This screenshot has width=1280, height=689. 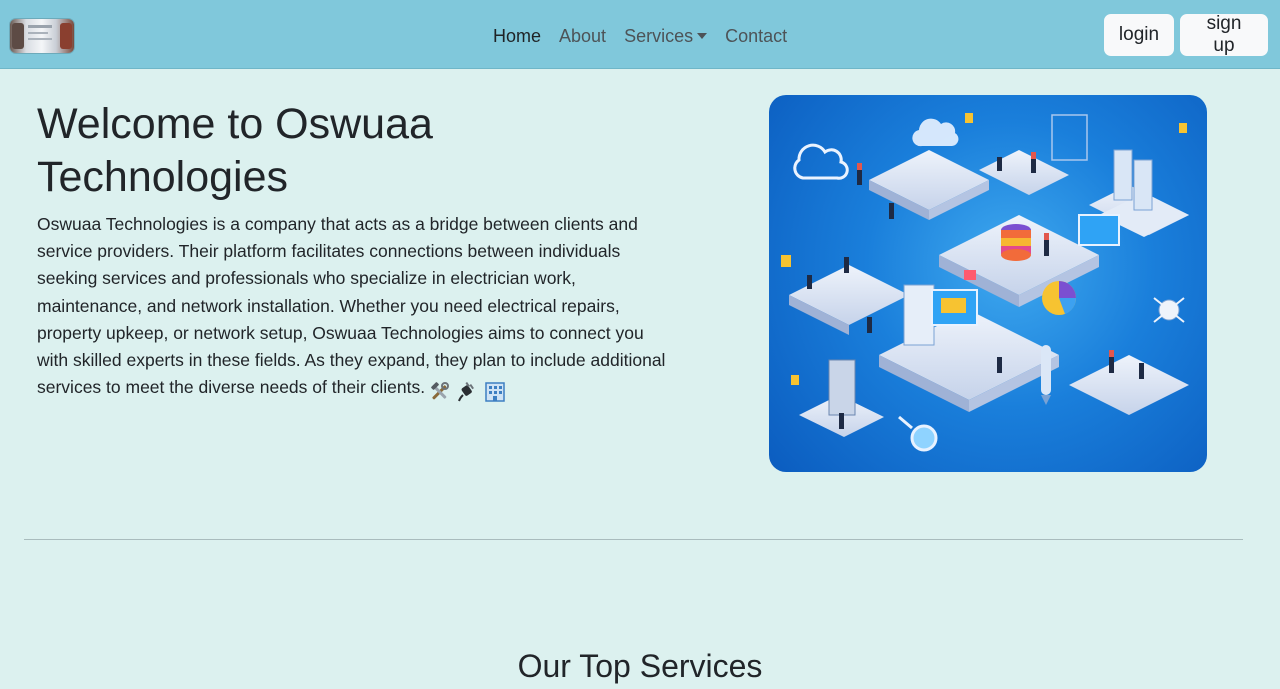 I want to click on electric-plug-icon, so click(x=466, y=391).